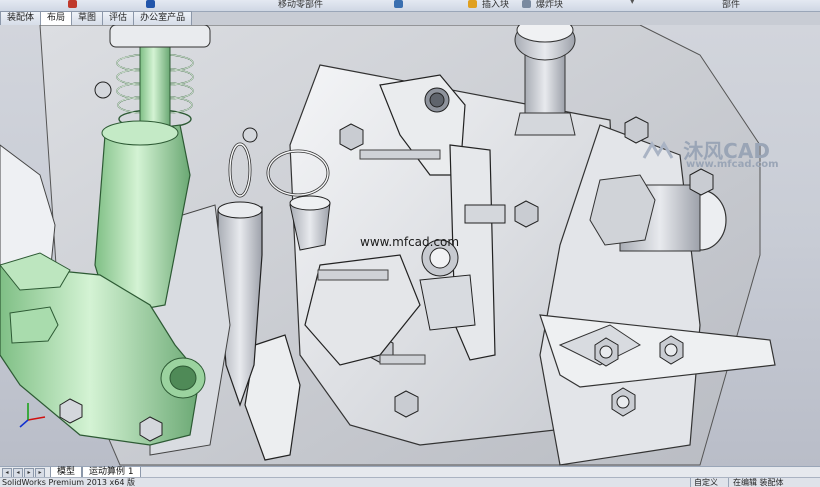  Describe the element at coordinates (56, 18) in the screenshot. I see `tab-layout: 布局` at that location.